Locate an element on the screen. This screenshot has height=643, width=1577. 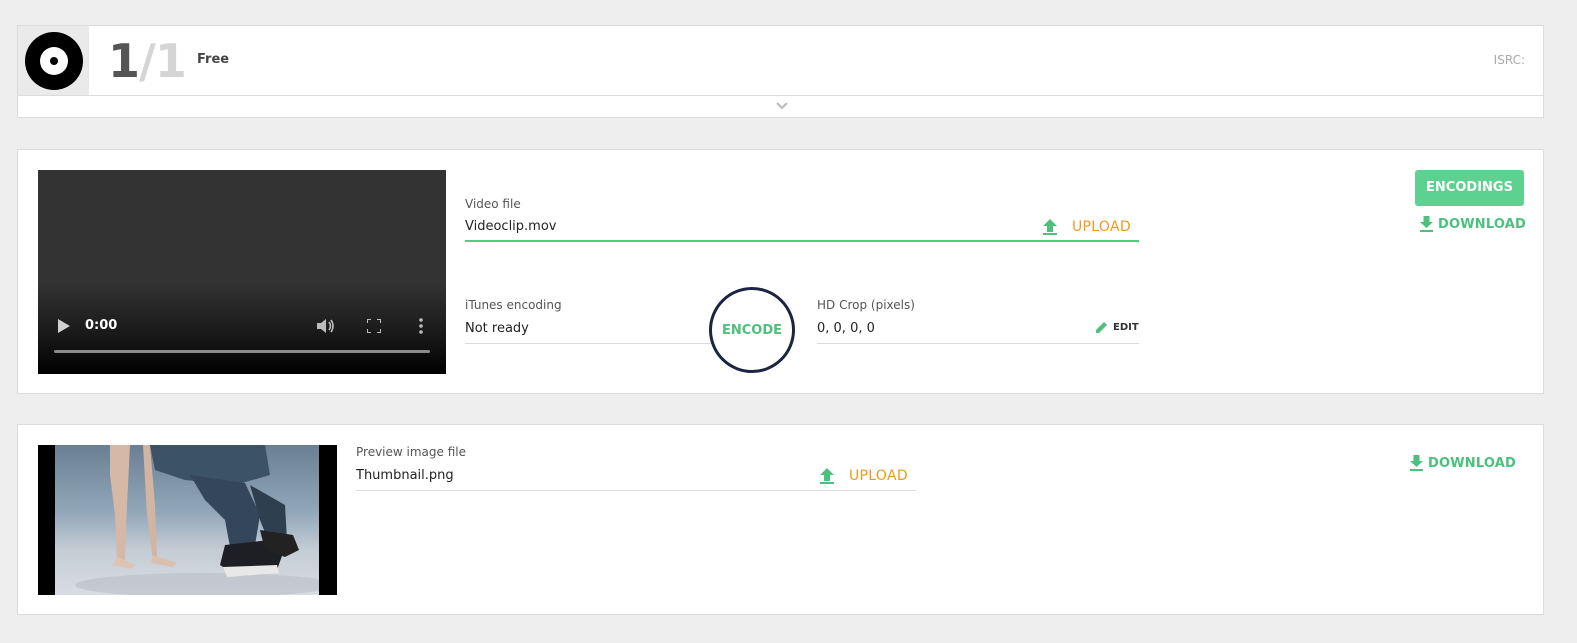
track-title: Free is located at coordinates (213, 59).